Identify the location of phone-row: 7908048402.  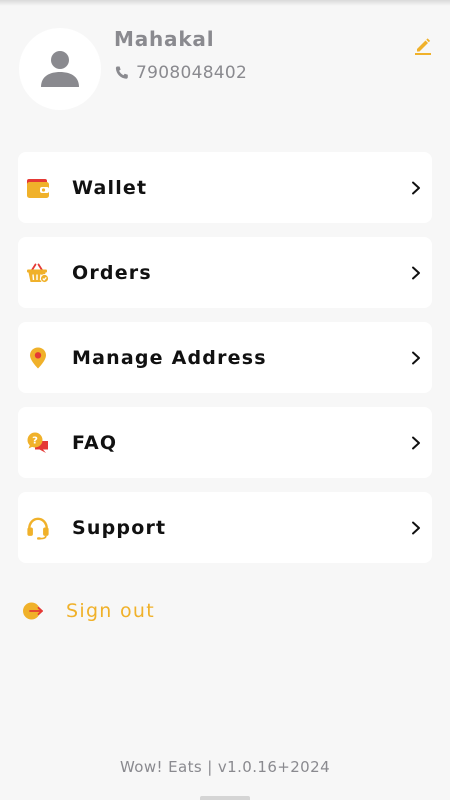
(180, 73).